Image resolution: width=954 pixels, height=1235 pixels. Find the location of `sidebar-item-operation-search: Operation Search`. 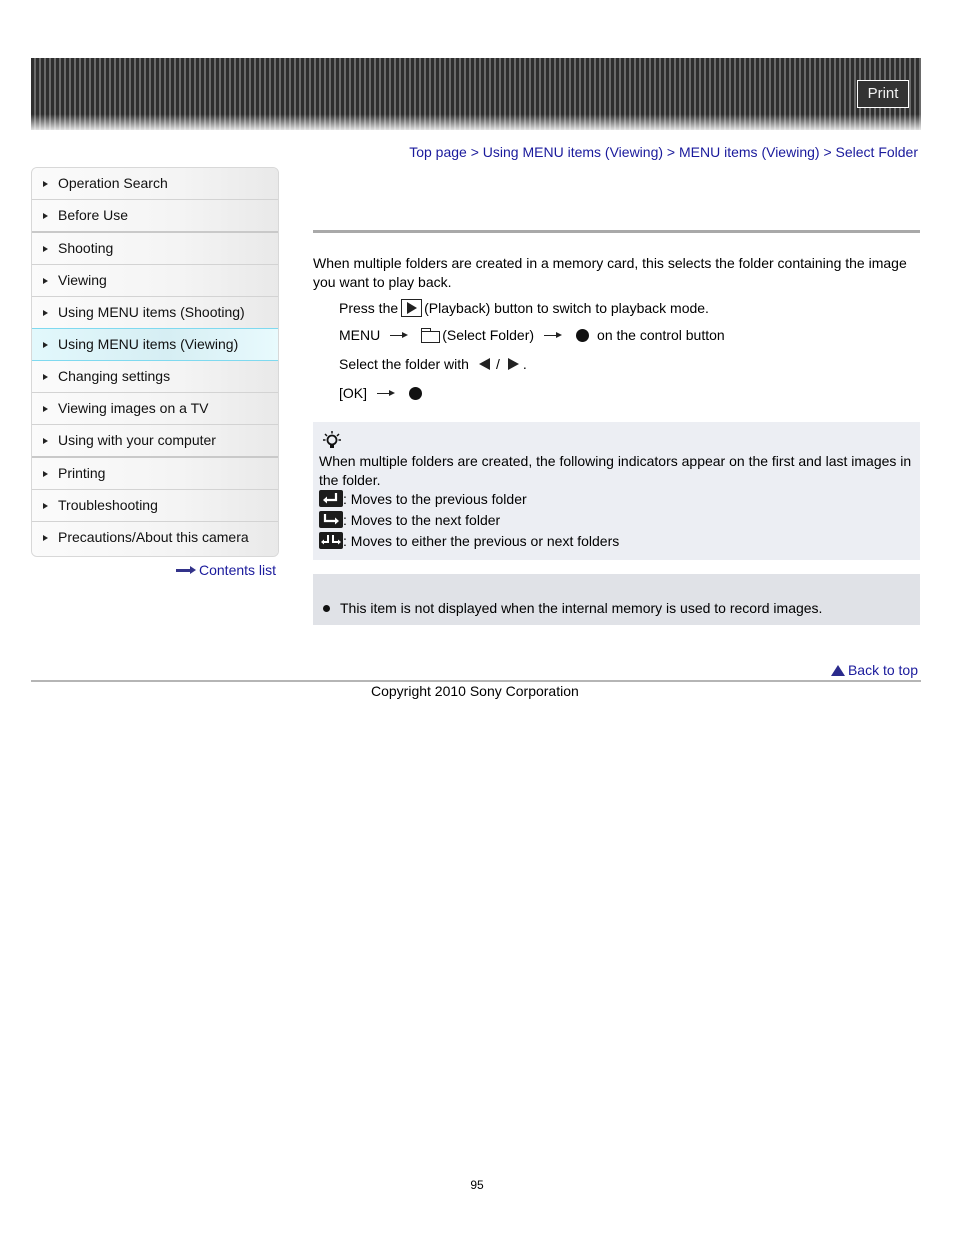

sidebar-item-operation-search: Operation Search is located at coordinates (155, 184).